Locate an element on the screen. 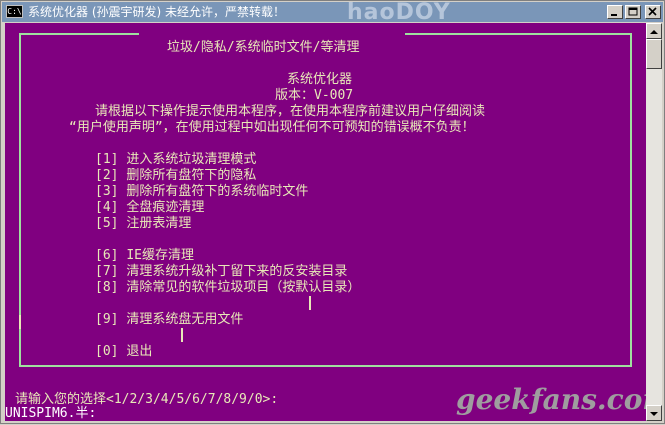 The image size is (665, 425). menu-item-7: [7] 清理系统升级补丁留下来的反安装目录 is located at coordinates (221, 272).